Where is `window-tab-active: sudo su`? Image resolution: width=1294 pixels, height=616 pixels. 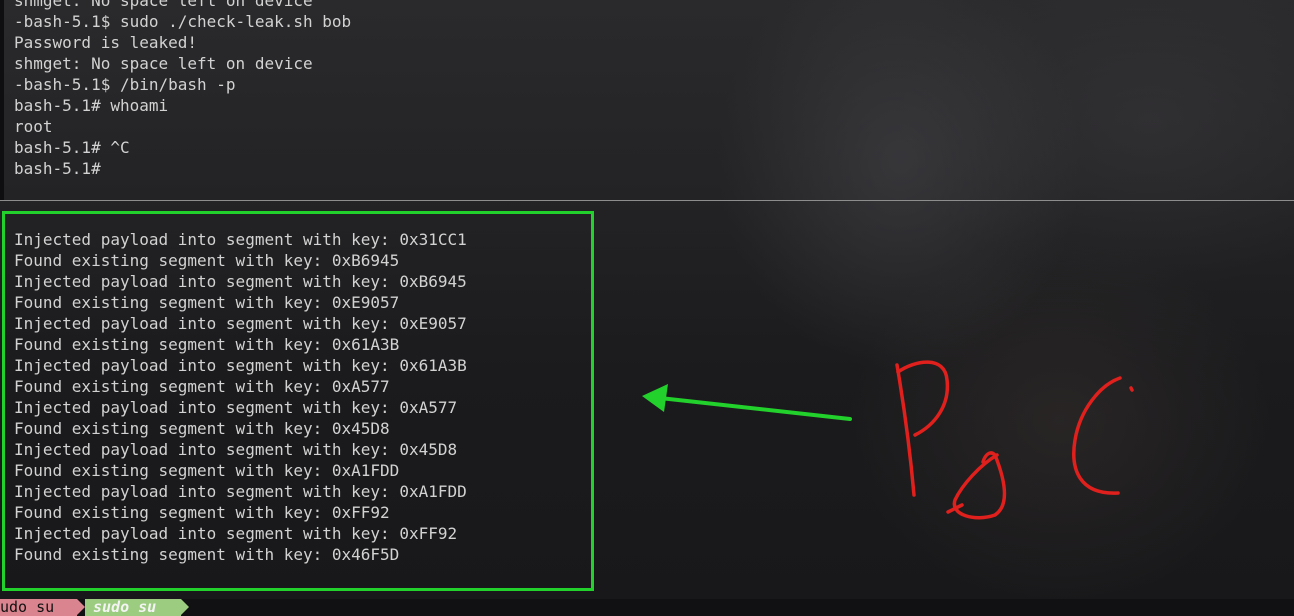 window-tab-active: sudo su is located at coordinates (133, 607).